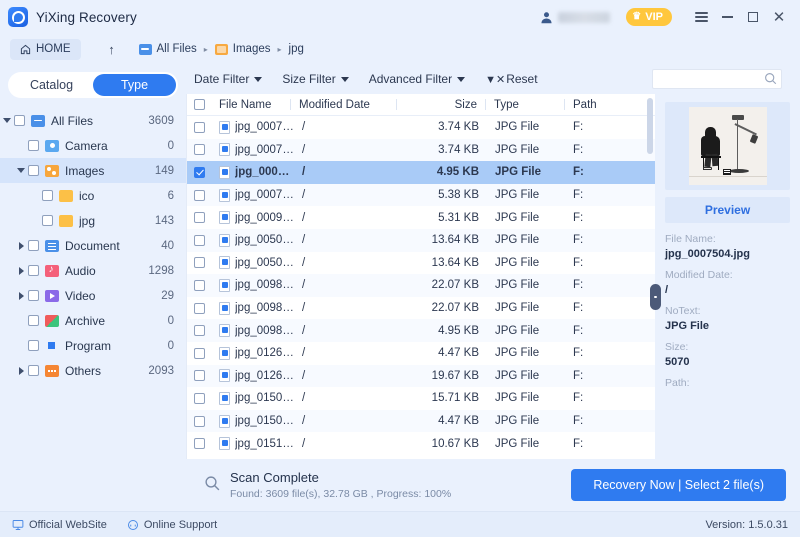  I want to click on cell-size: 4.95 KB, so click(457, 172).